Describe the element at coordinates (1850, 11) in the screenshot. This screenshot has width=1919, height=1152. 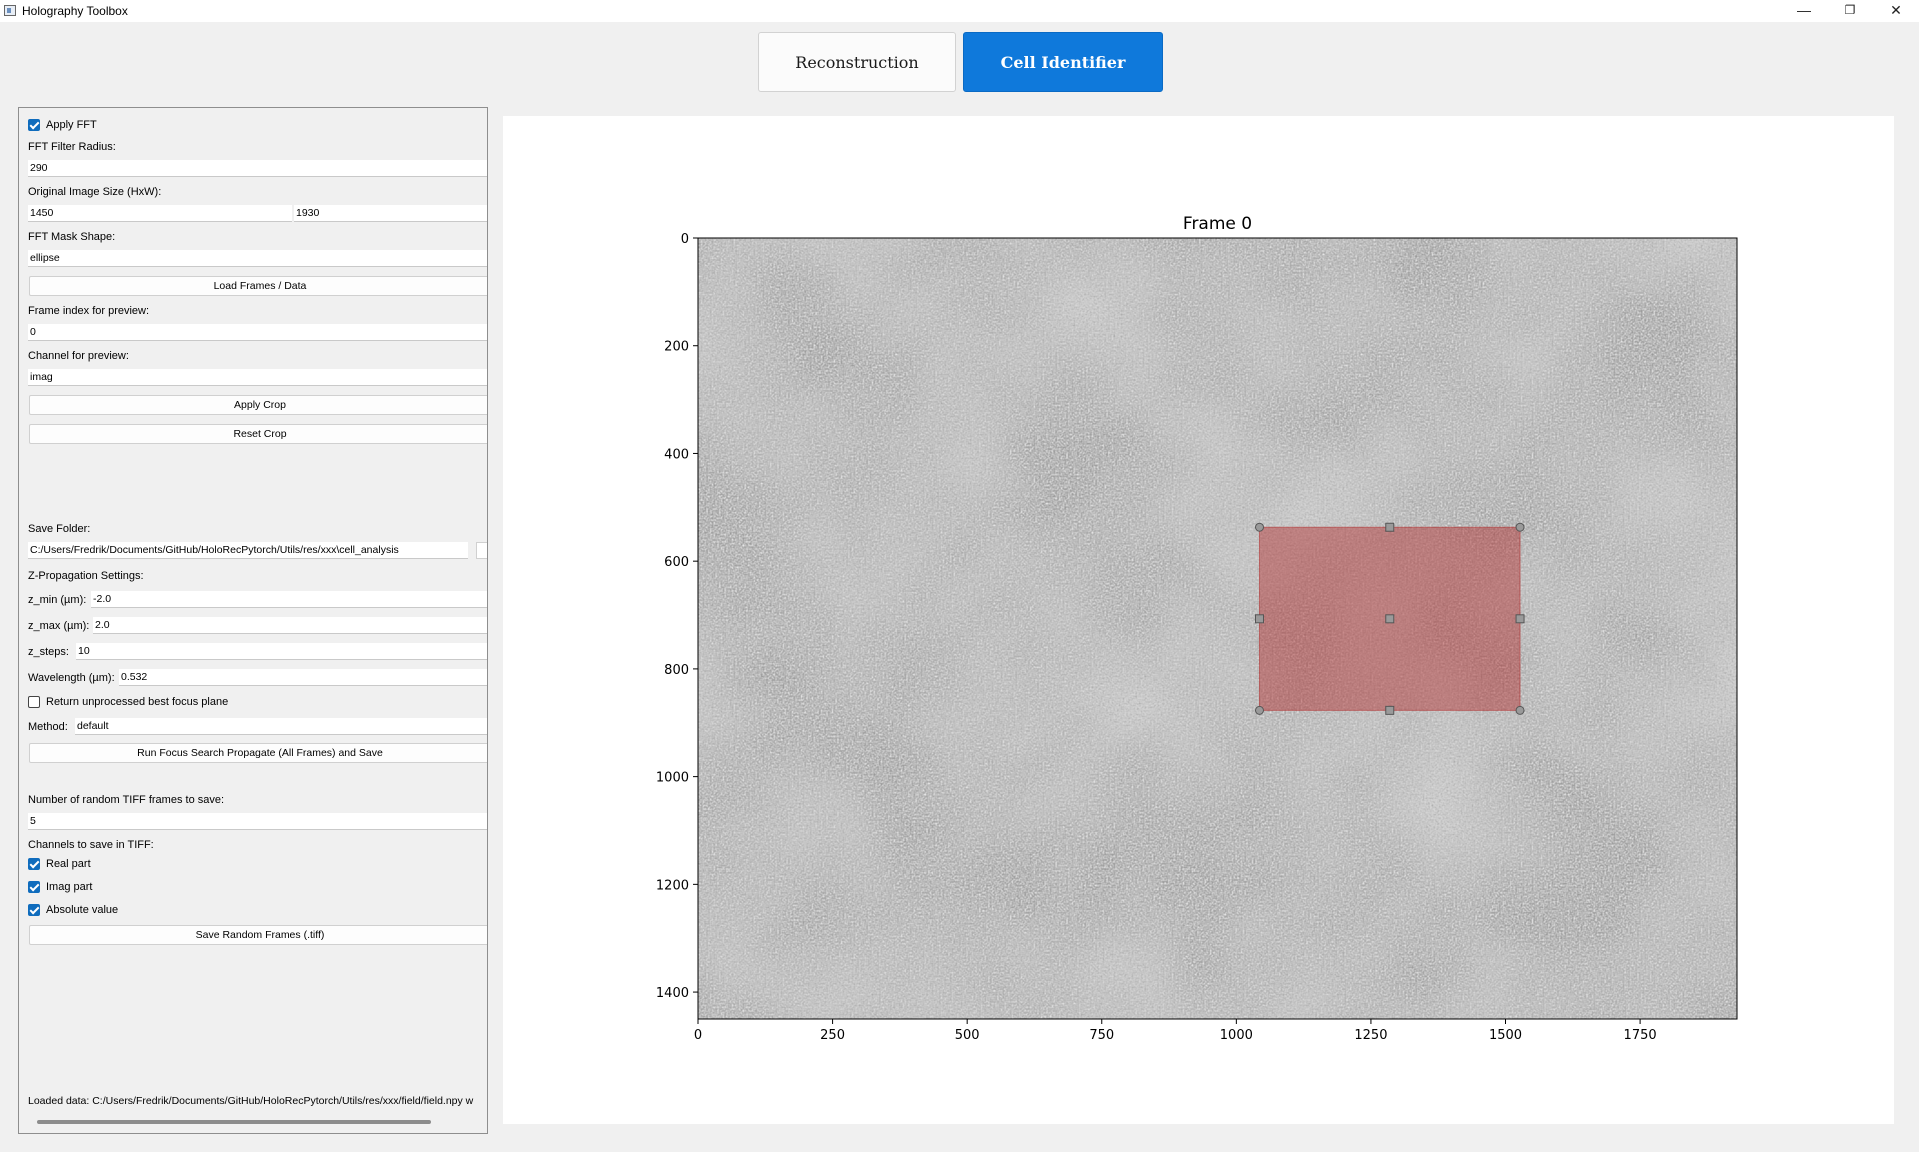
I see `restore-button: ❐` at that location.